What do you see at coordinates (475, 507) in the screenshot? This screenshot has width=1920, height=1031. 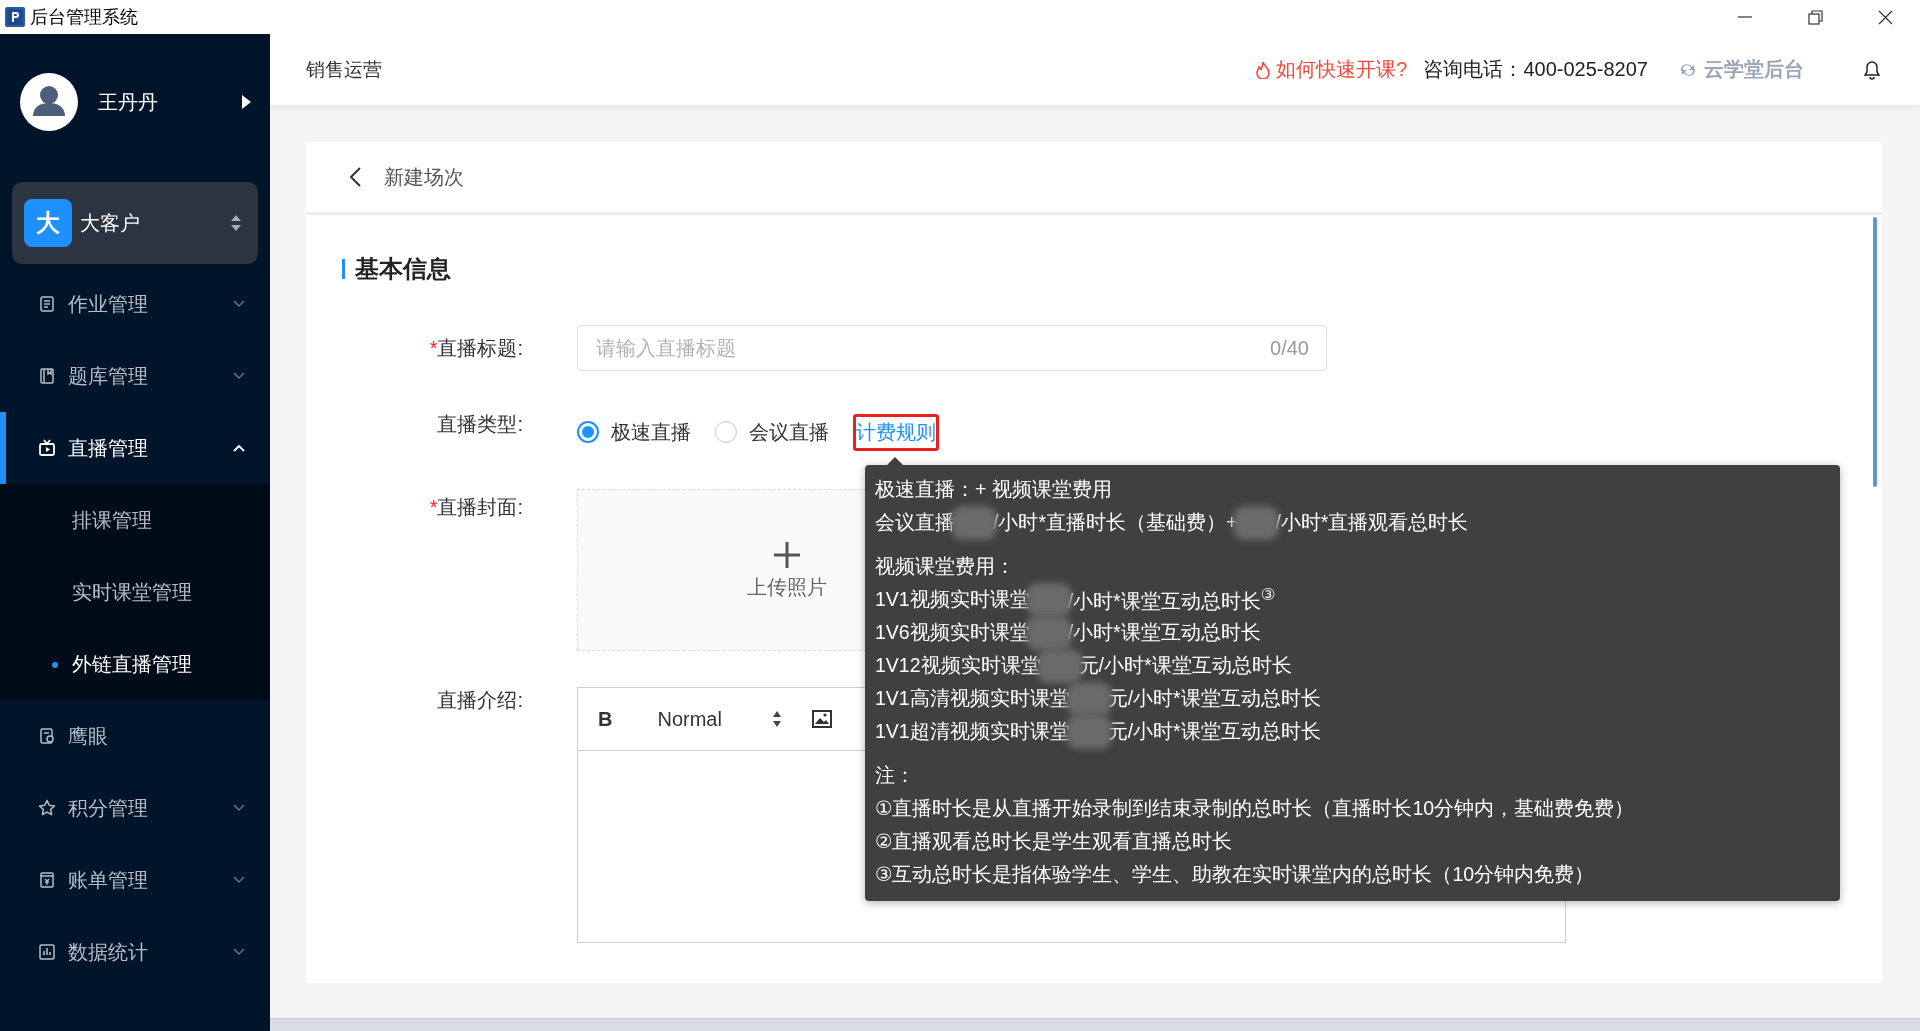 I see `field-label: *直播封面:` at bounding box center [475, 507].